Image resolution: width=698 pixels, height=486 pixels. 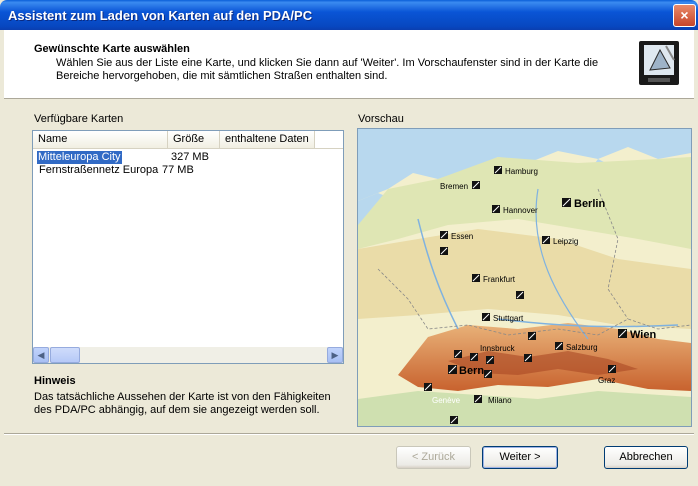 What do you see at coordinates (267, 139) in the screenshot?
I see `column-data: enthaltene Daten` at bounding box center [267, 139].